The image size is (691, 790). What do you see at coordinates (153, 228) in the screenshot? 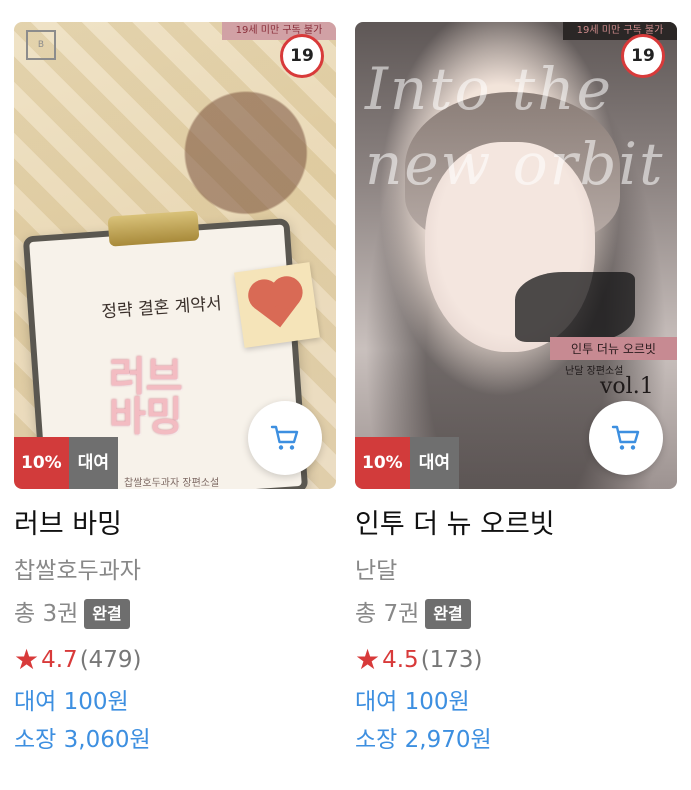
I see `clipboard-clip` at bounding box center [153, 228].